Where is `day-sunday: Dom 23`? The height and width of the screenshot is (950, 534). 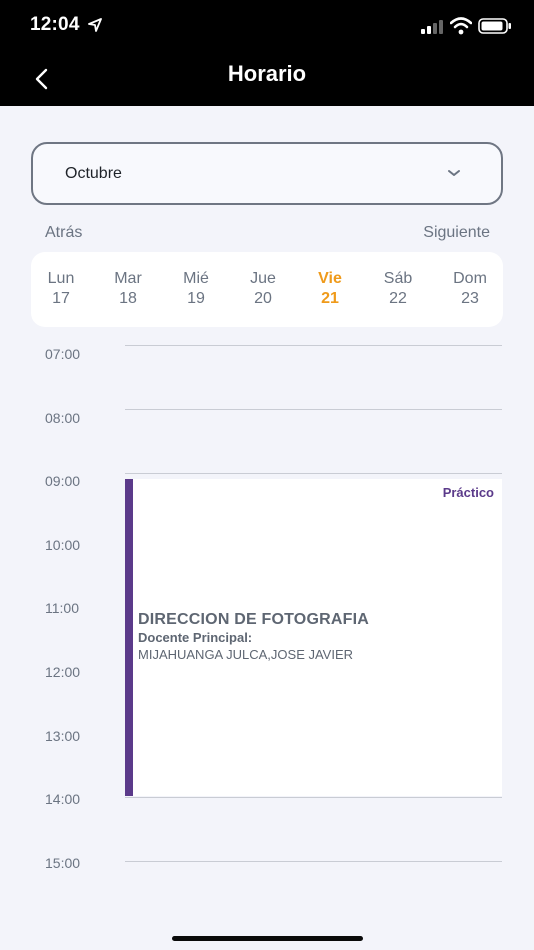 day-sunday: Dom 23 is located at coordinates (470, 289).